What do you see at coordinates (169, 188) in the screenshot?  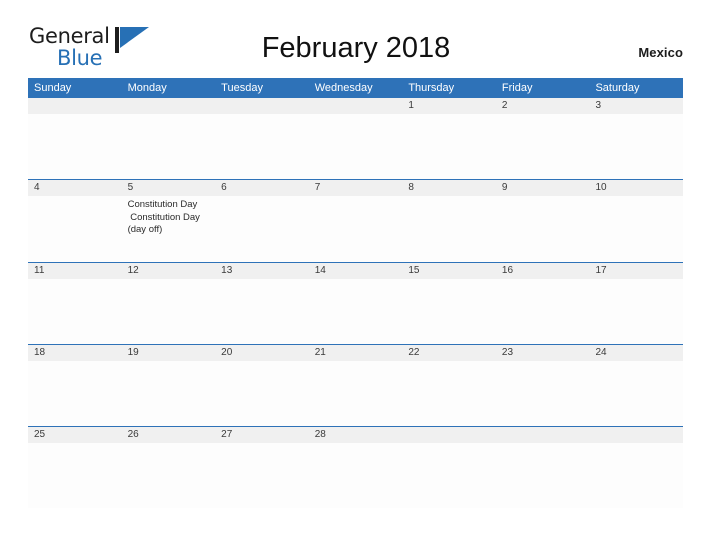 I see `day-number-5: 5` at bounding box center [169, 188].